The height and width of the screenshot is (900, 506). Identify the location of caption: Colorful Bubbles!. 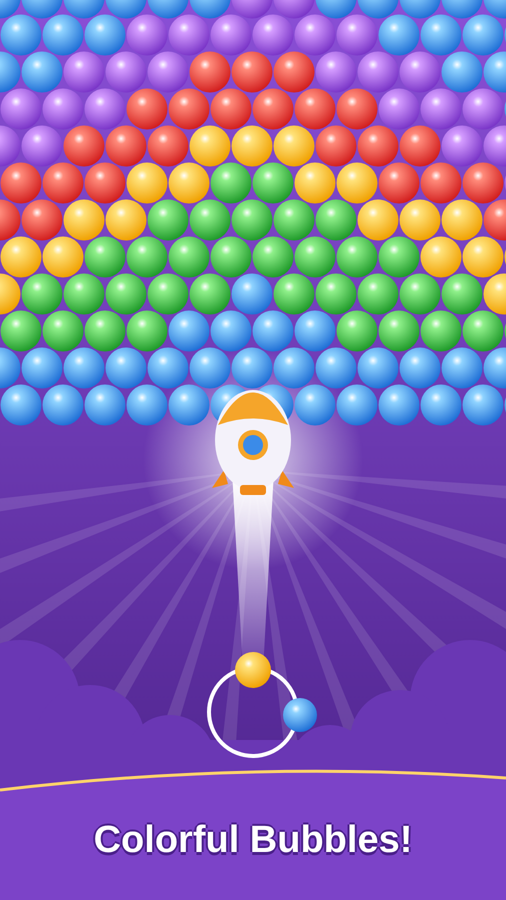
(253, 840).